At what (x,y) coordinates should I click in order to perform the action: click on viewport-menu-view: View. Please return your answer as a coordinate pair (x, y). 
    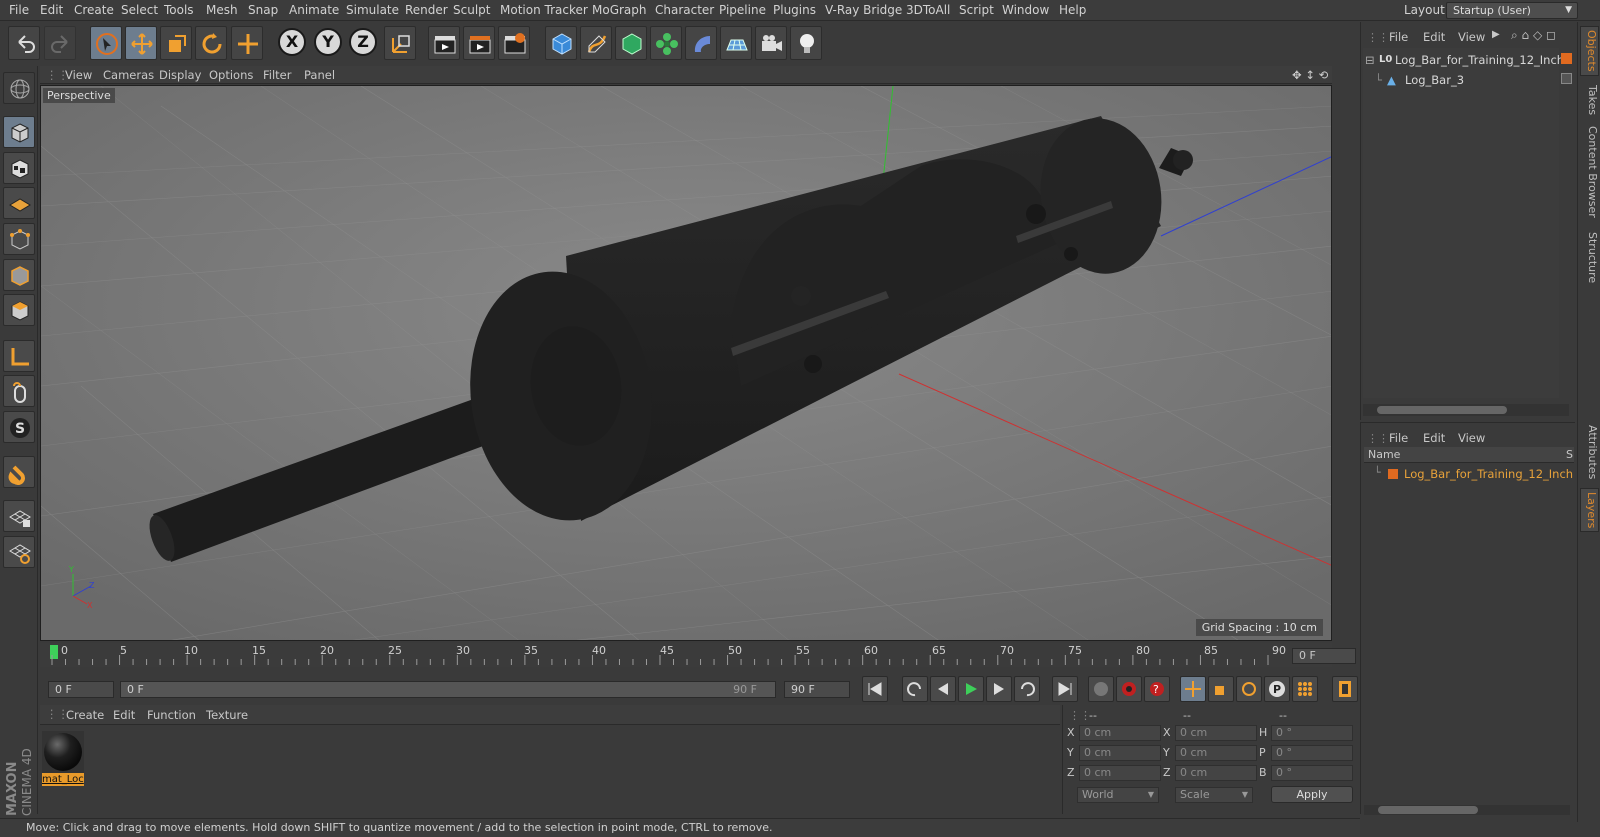
    Looking at the image, I should click on (78, 75).